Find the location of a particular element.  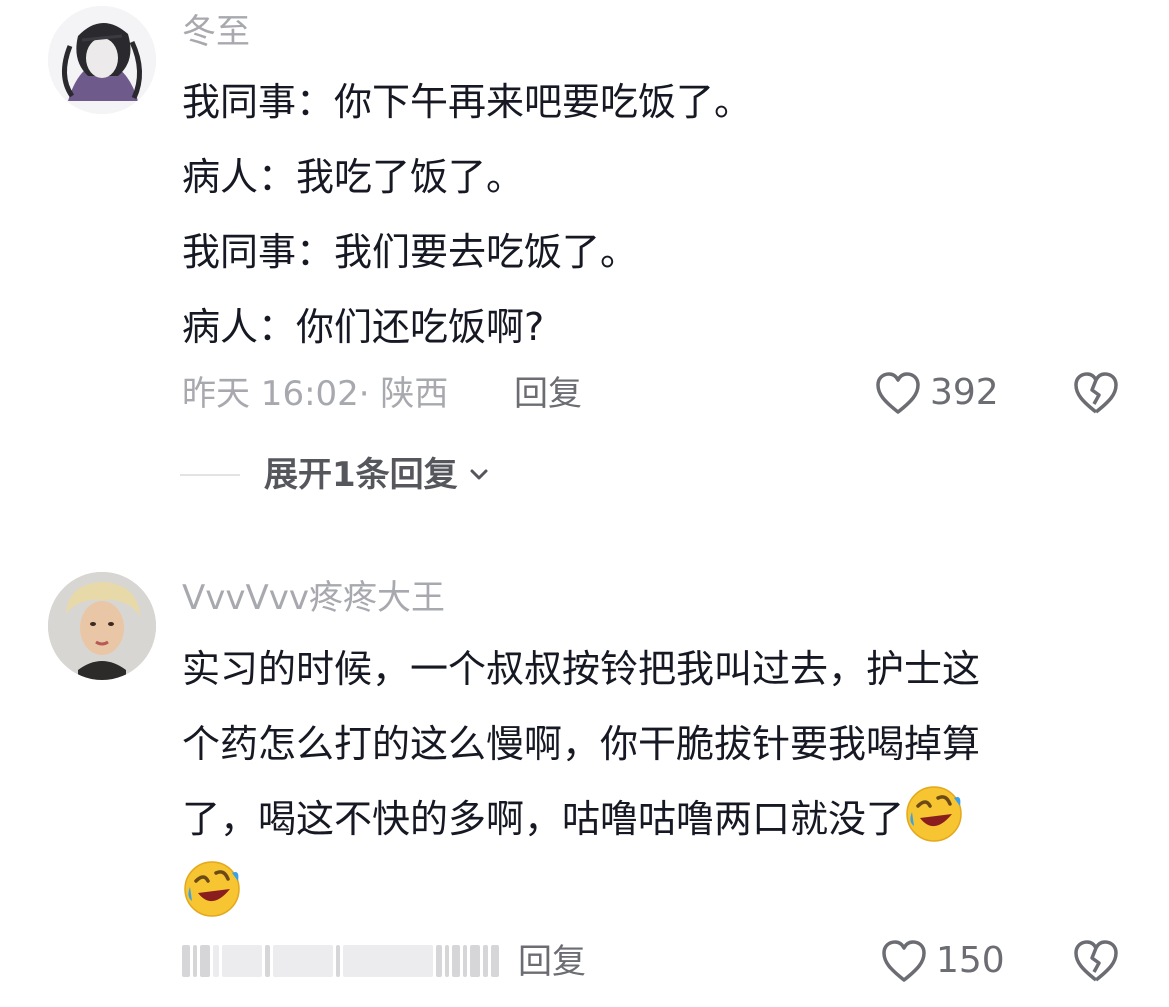

comment-line: 个药怎么打的这么慢啊，你干脆拔针要我喝掉算 is located at coordinates (581, 744).